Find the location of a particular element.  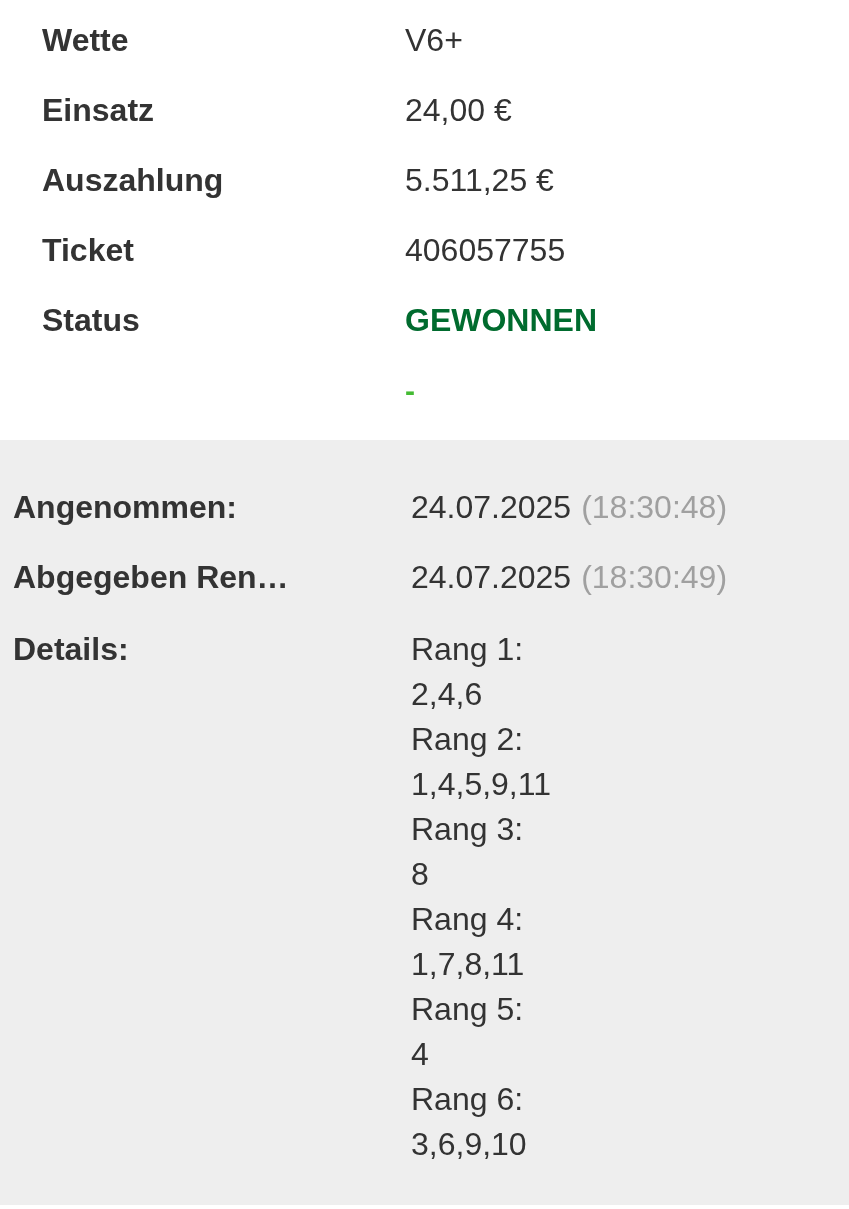

field-value: 24,00 € is located at coordinates (458, 110).